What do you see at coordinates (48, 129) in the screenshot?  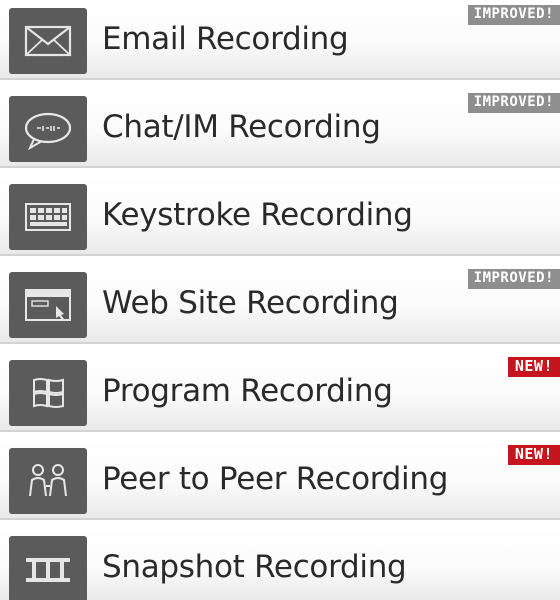 I see `chat-bubble-icon` at bounding box center [48, 129].